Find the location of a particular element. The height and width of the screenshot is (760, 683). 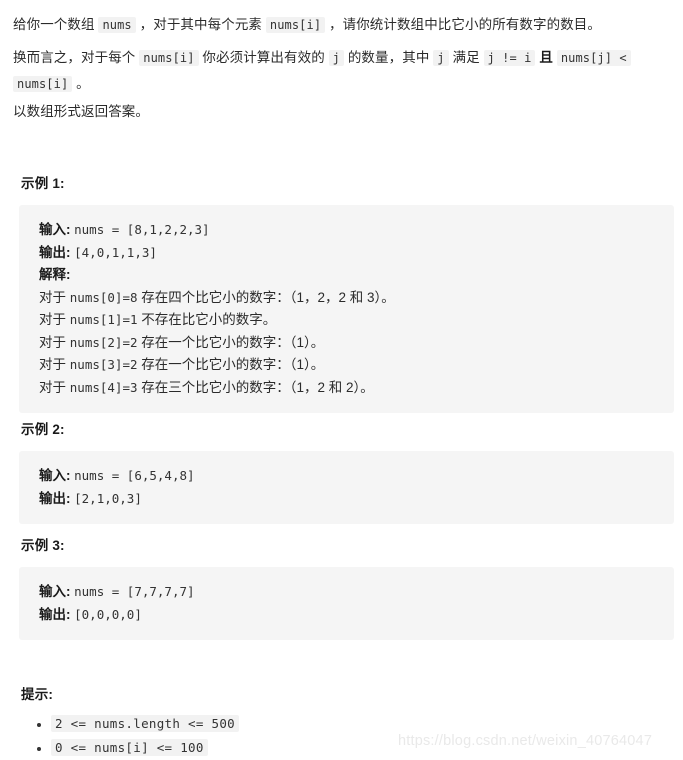

text-segment: 你必须计算出有效的 is located at coordinates (263, 57).